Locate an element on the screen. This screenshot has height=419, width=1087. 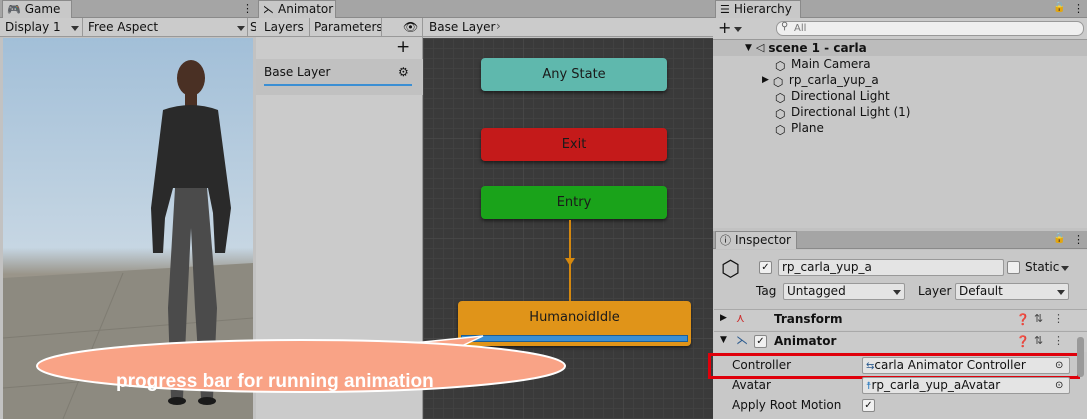
tab-layers: Layers is located at coordinates (284, 27).